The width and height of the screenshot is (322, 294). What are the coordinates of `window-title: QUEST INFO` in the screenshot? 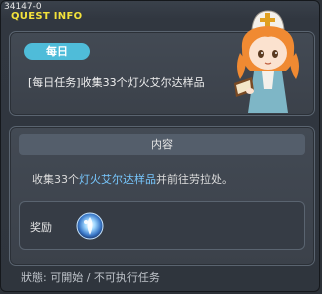 It's located at (47, 16).